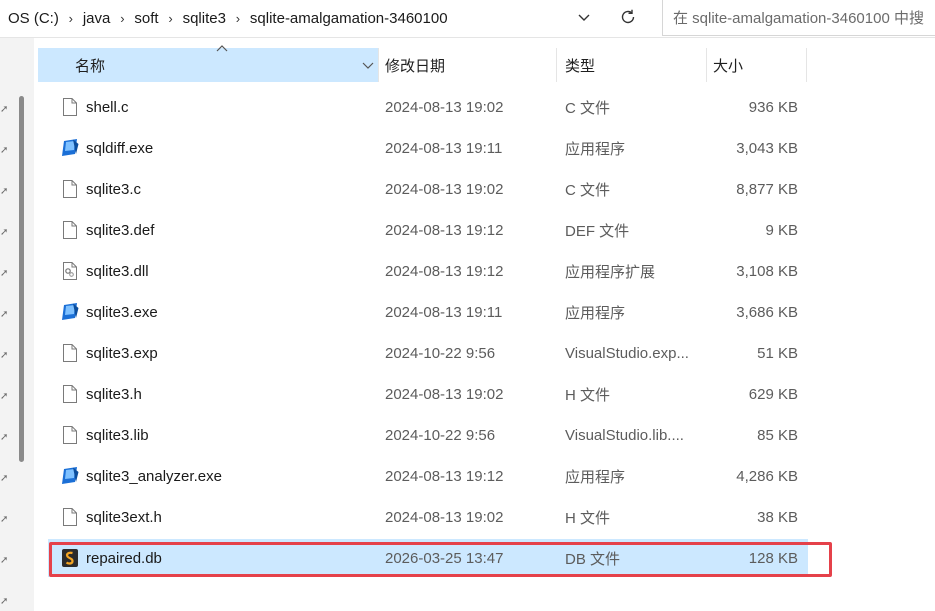  I want to click on file-size: 4,286 KB, so click(767, 476).